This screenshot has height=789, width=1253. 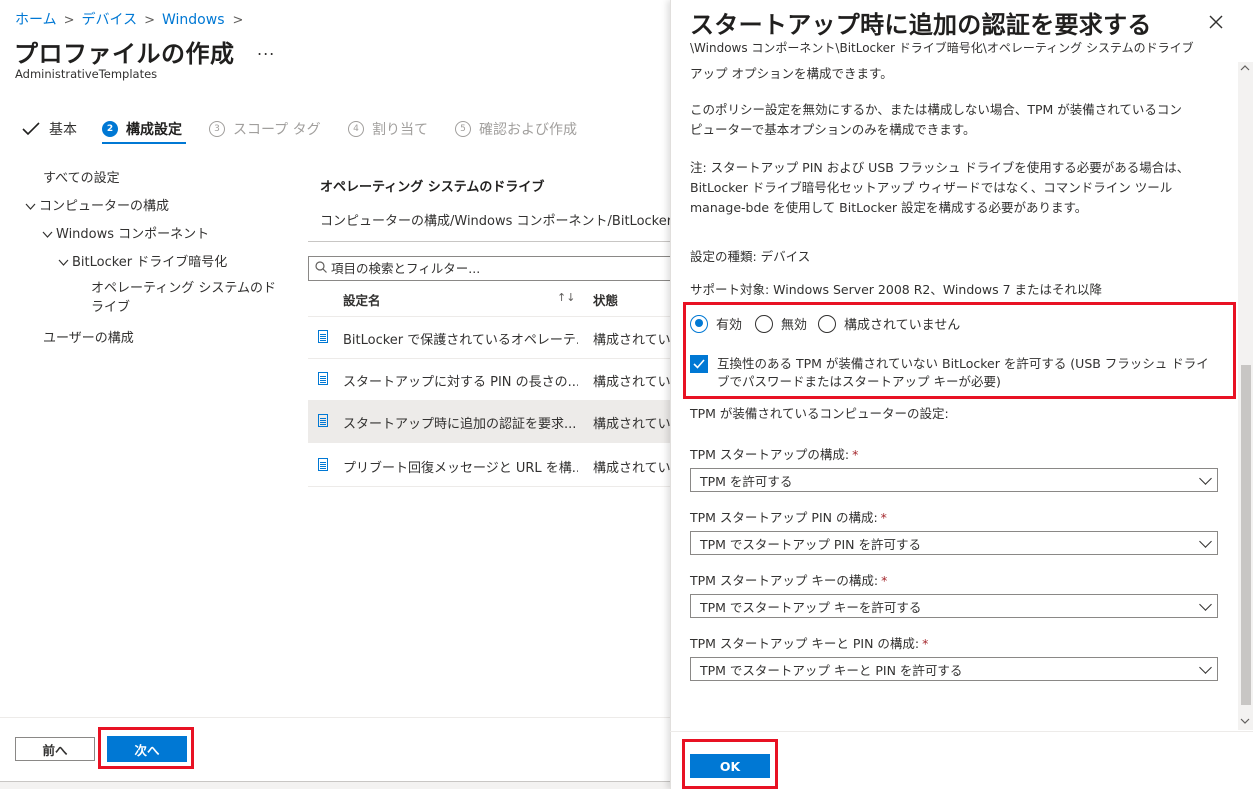 I want to click on search-box, so click(x=489, y=268).